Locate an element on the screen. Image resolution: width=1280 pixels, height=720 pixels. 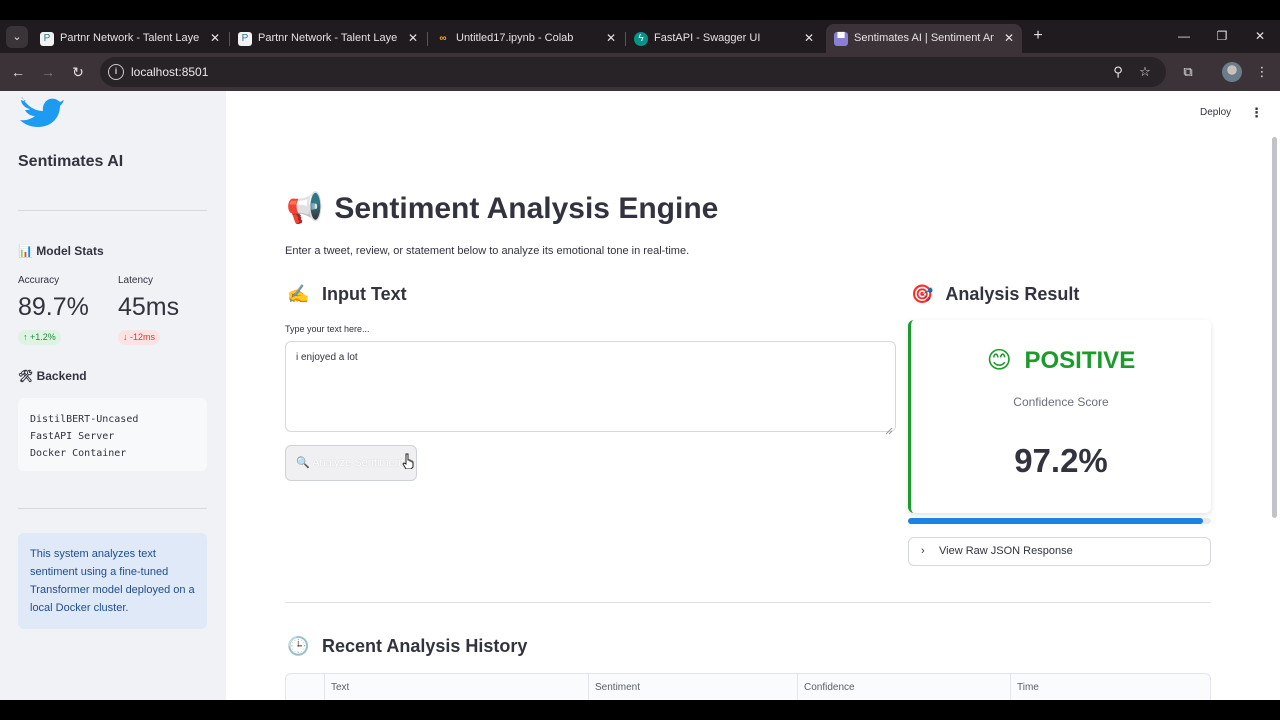
analysis-result-heading: 🎯 Analysis Result is located at coordinates (995, 294).